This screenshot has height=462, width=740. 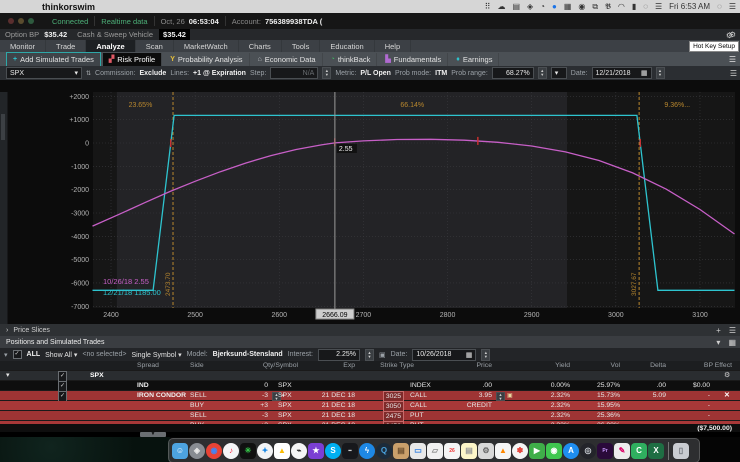 What do you see at coordinates (206, 46) in the screenshot?
I see `tab-marketwatch: MarketWatch` at bounding box center [206, 46].